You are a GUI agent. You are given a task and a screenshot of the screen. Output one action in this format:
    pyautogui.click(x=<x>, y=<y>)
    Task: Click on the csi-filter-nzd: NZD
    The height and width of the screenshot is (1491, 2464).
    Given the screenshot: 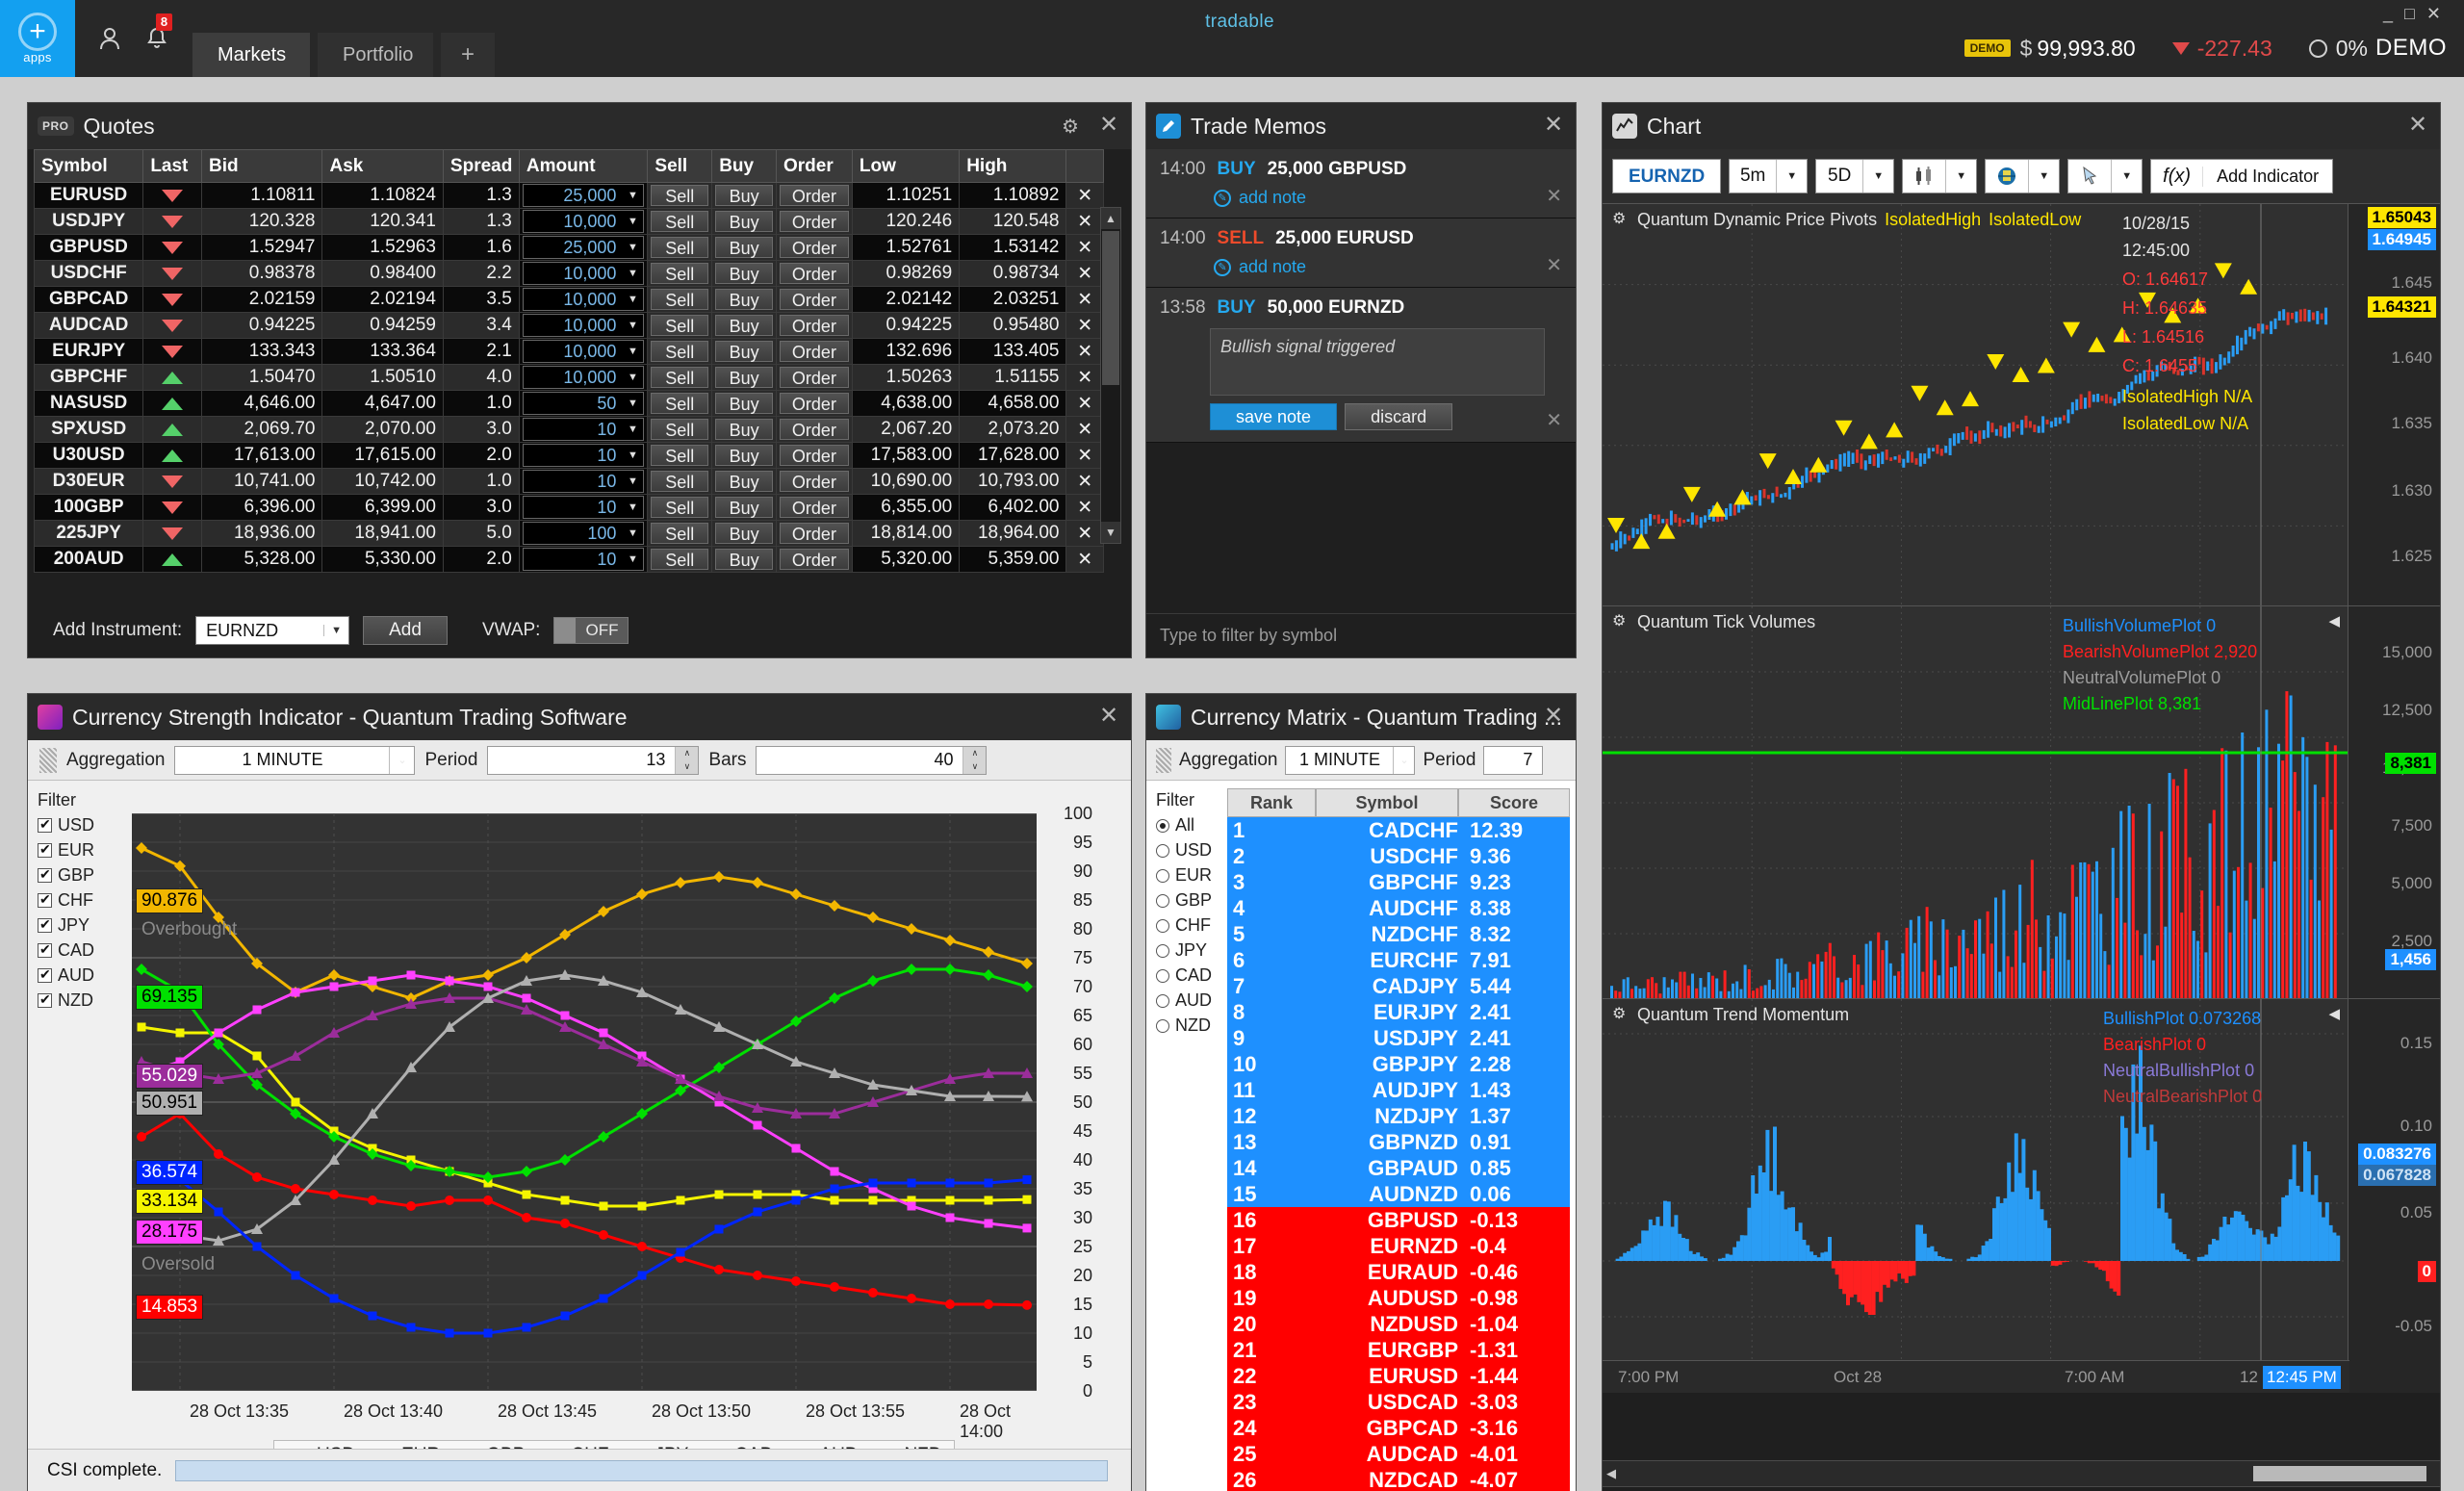 What is the action you would take?
    pyautogui.click(x=81, y=1000)
    